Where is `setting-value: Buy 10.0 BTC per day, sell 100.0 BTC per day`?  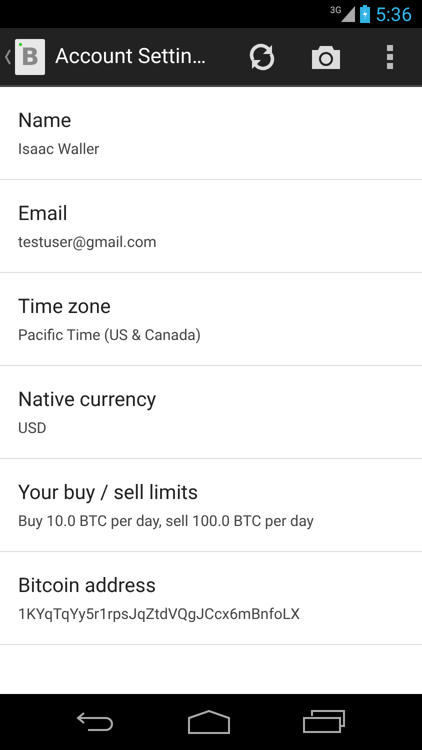
setting-value: Buy 10.0 BTC per day, sell 100.0 BTC per day is located at coordinates (166, 521).